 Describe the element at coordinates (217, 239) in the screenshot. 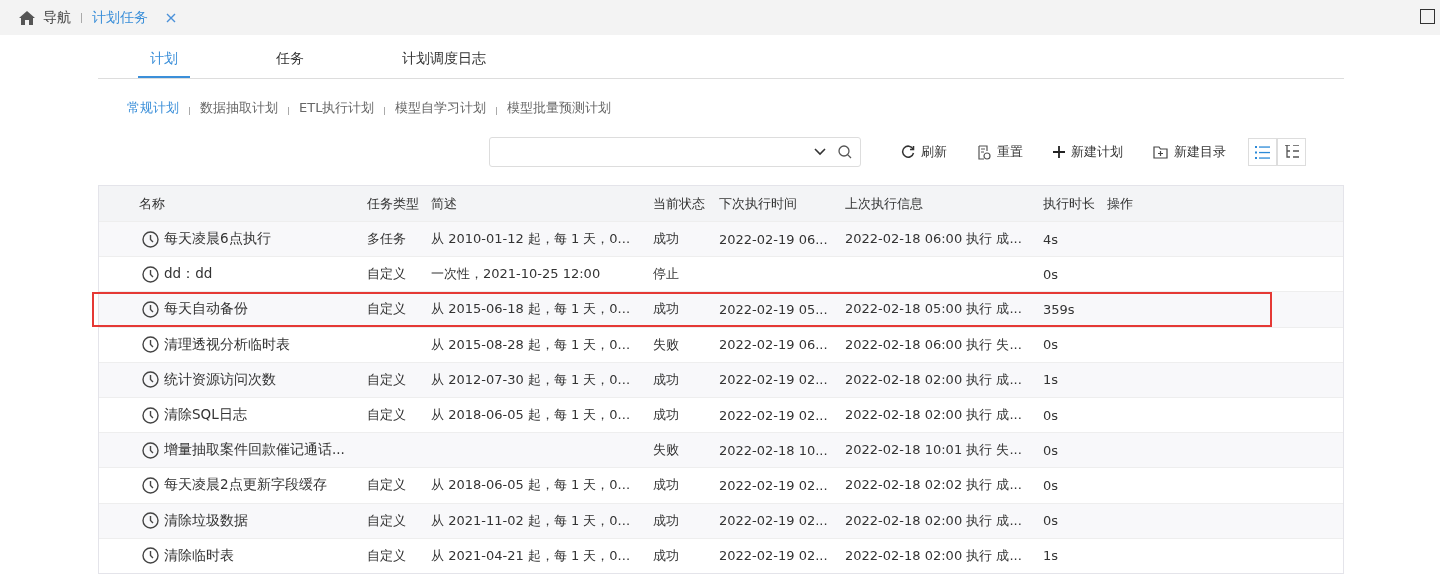

I see `table-cell: 每天凌晨6点执行` at that location.